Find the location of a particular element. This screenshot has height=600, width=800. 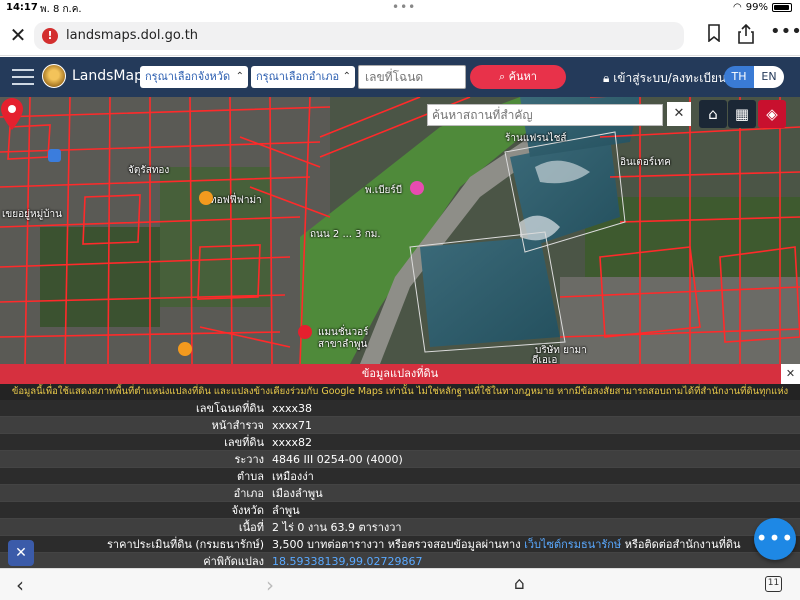

price-text-suffix: หรือติดต่อสำนักงานที่ดิน is located at coordinates (682, 544).